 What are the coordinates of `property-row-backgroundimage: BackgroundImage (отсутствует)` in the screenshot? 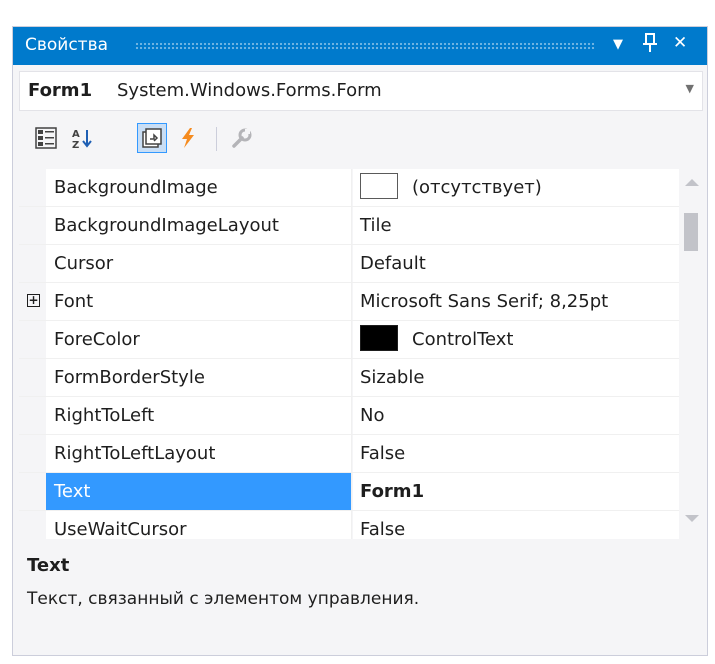 It's located at (349, 188).